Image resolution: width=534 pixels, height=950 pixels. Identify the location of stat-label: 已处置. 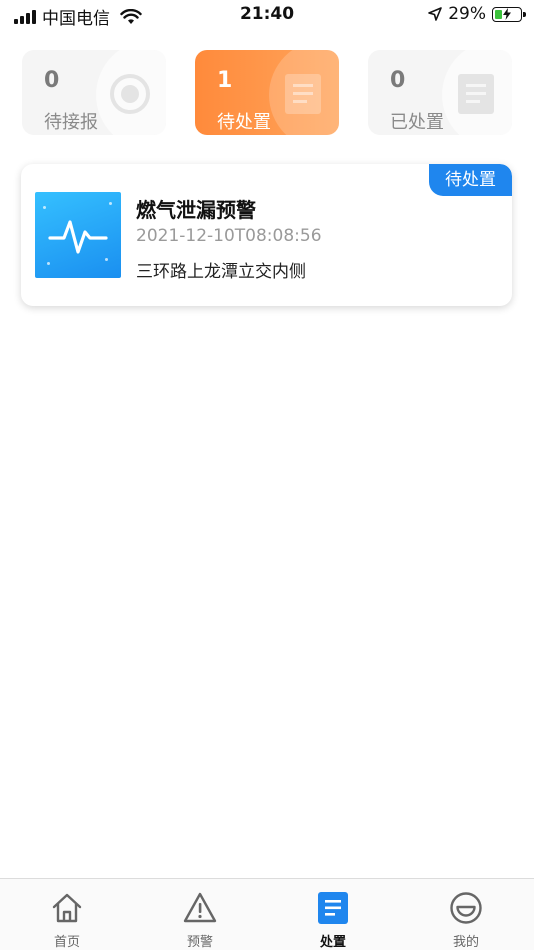
(417, 122).